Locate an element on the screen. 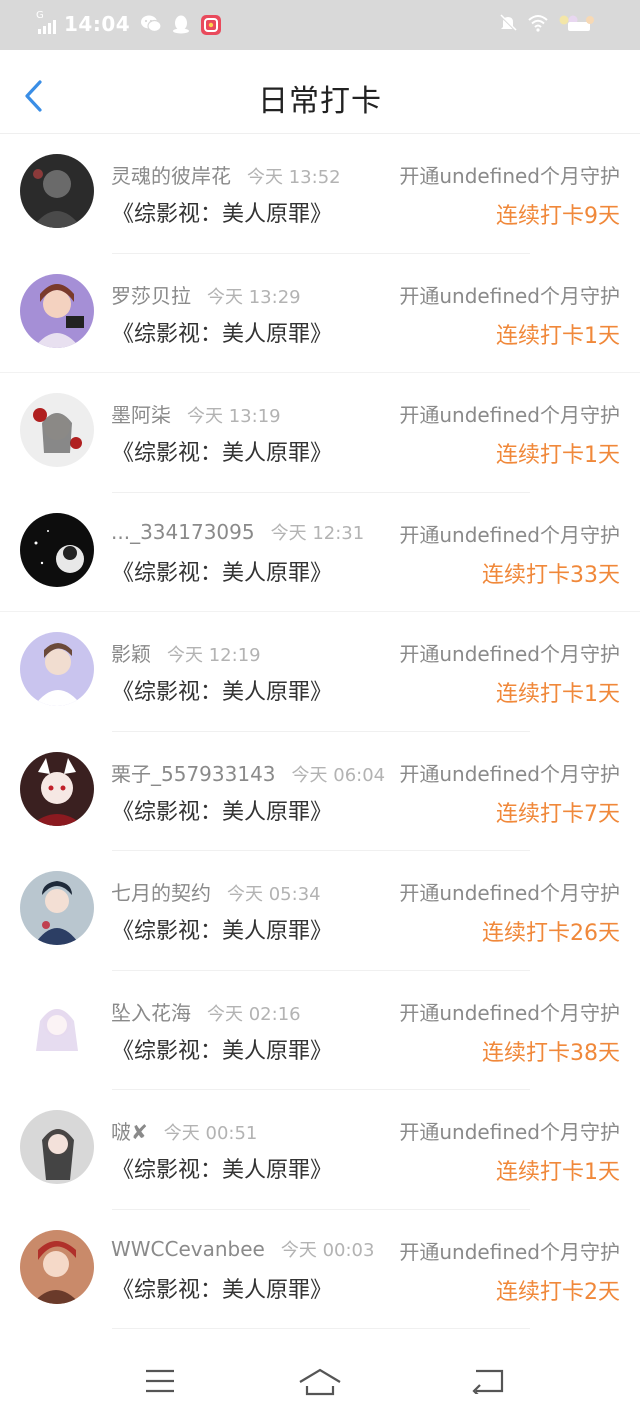  network-type: G is located at coordinates (40, 15).